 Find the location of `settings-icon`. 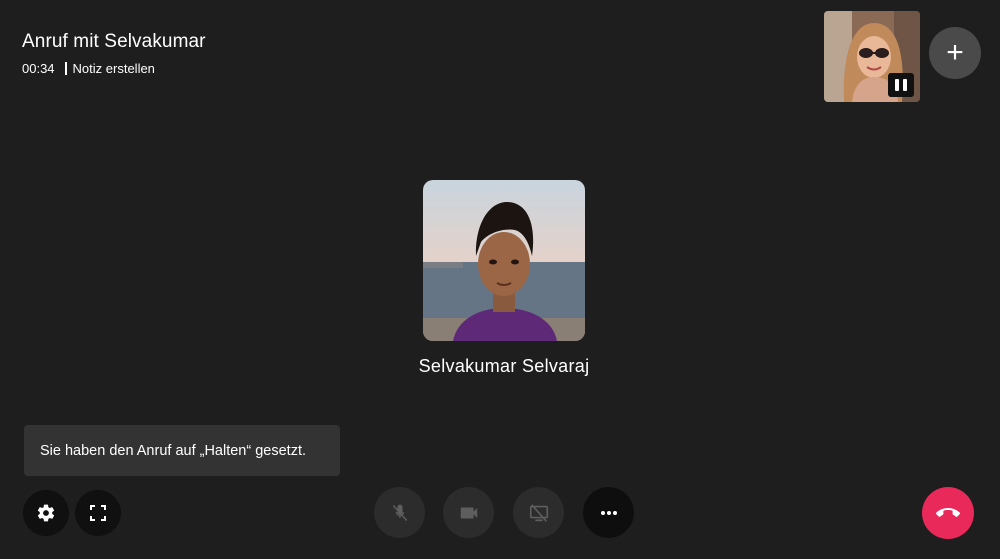

settings-icon is located at coordinates (46, 513).